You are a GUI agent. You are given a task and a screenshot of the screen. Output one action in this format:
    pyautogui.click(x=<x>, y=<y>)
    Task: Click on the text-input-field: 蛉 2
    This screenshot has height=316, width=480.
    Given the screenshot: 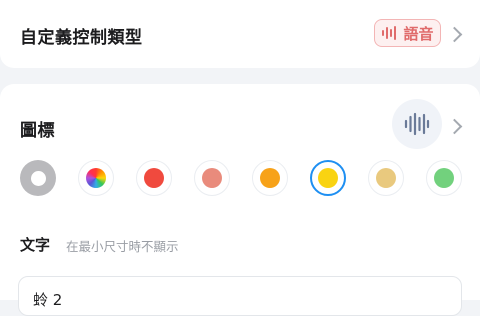 What is the action you would take?
    pyautogui.click(x=240, y=296)
    